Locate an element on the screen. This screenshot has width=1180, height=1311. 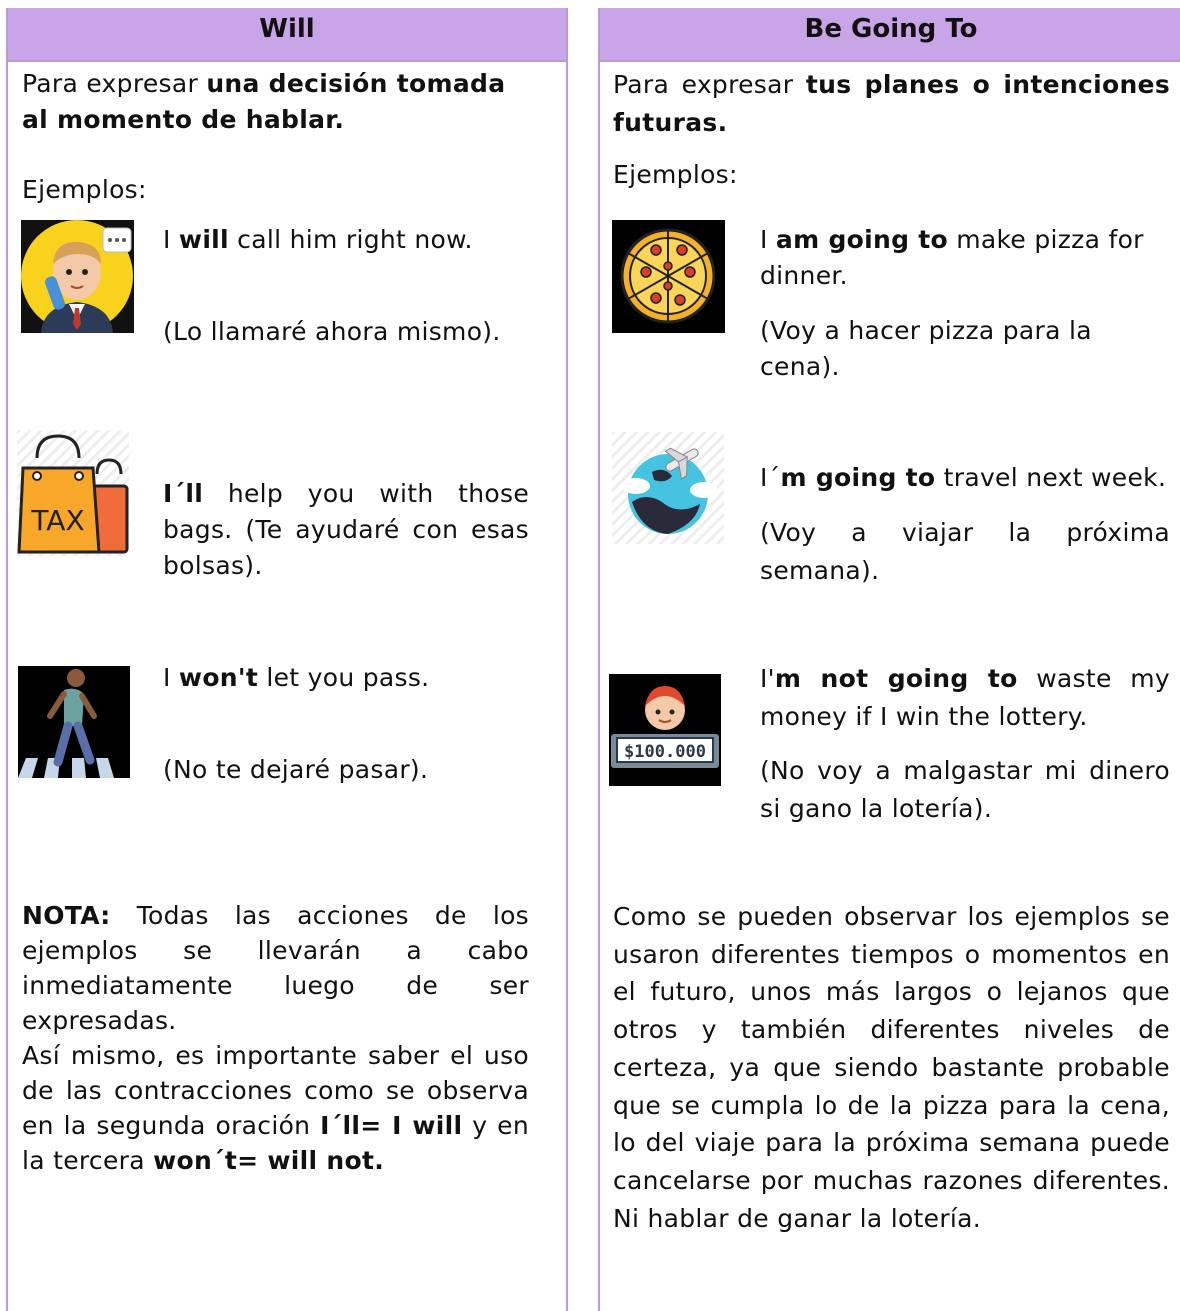
going-example-2: I´m going to travel next week. is located at coordinates (963, 477).